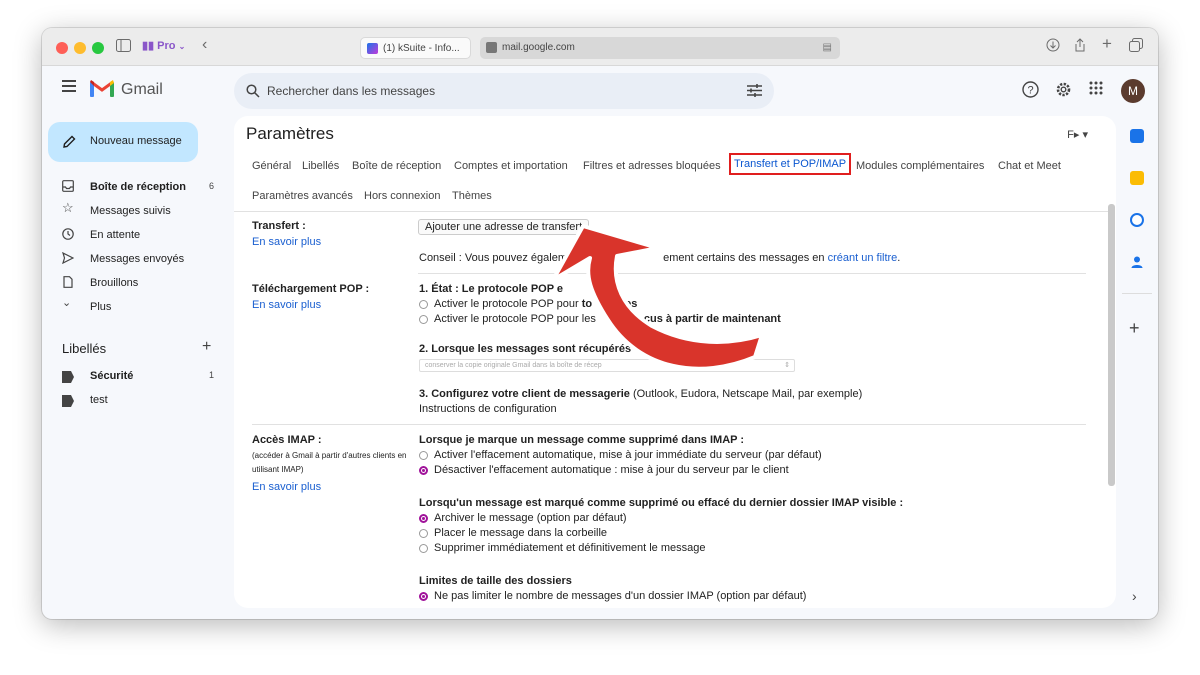  Describe the element at coordinates (102, 90) in the screenshot. I see `gmail-logo-icon` at that location.